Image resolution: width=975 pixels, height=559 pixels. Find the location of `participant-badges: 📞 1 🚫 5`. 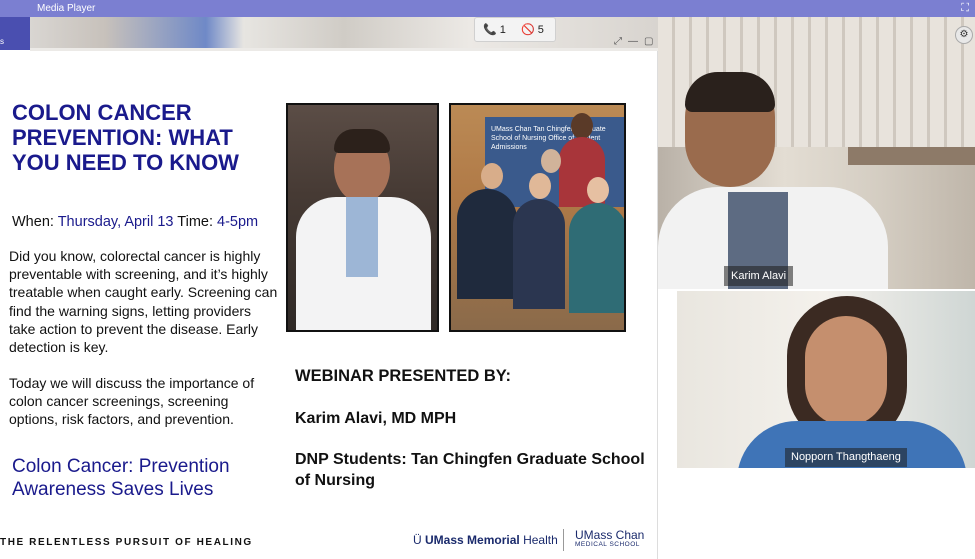

participant-badges: 📞 1 🚫 5 is located at coordinates (515, 29).